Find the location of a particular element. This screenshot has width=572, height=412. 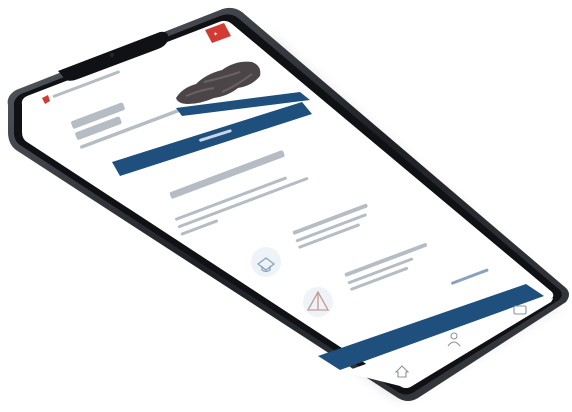

crest-icon: ✦ is located at coordinates (215, 34).